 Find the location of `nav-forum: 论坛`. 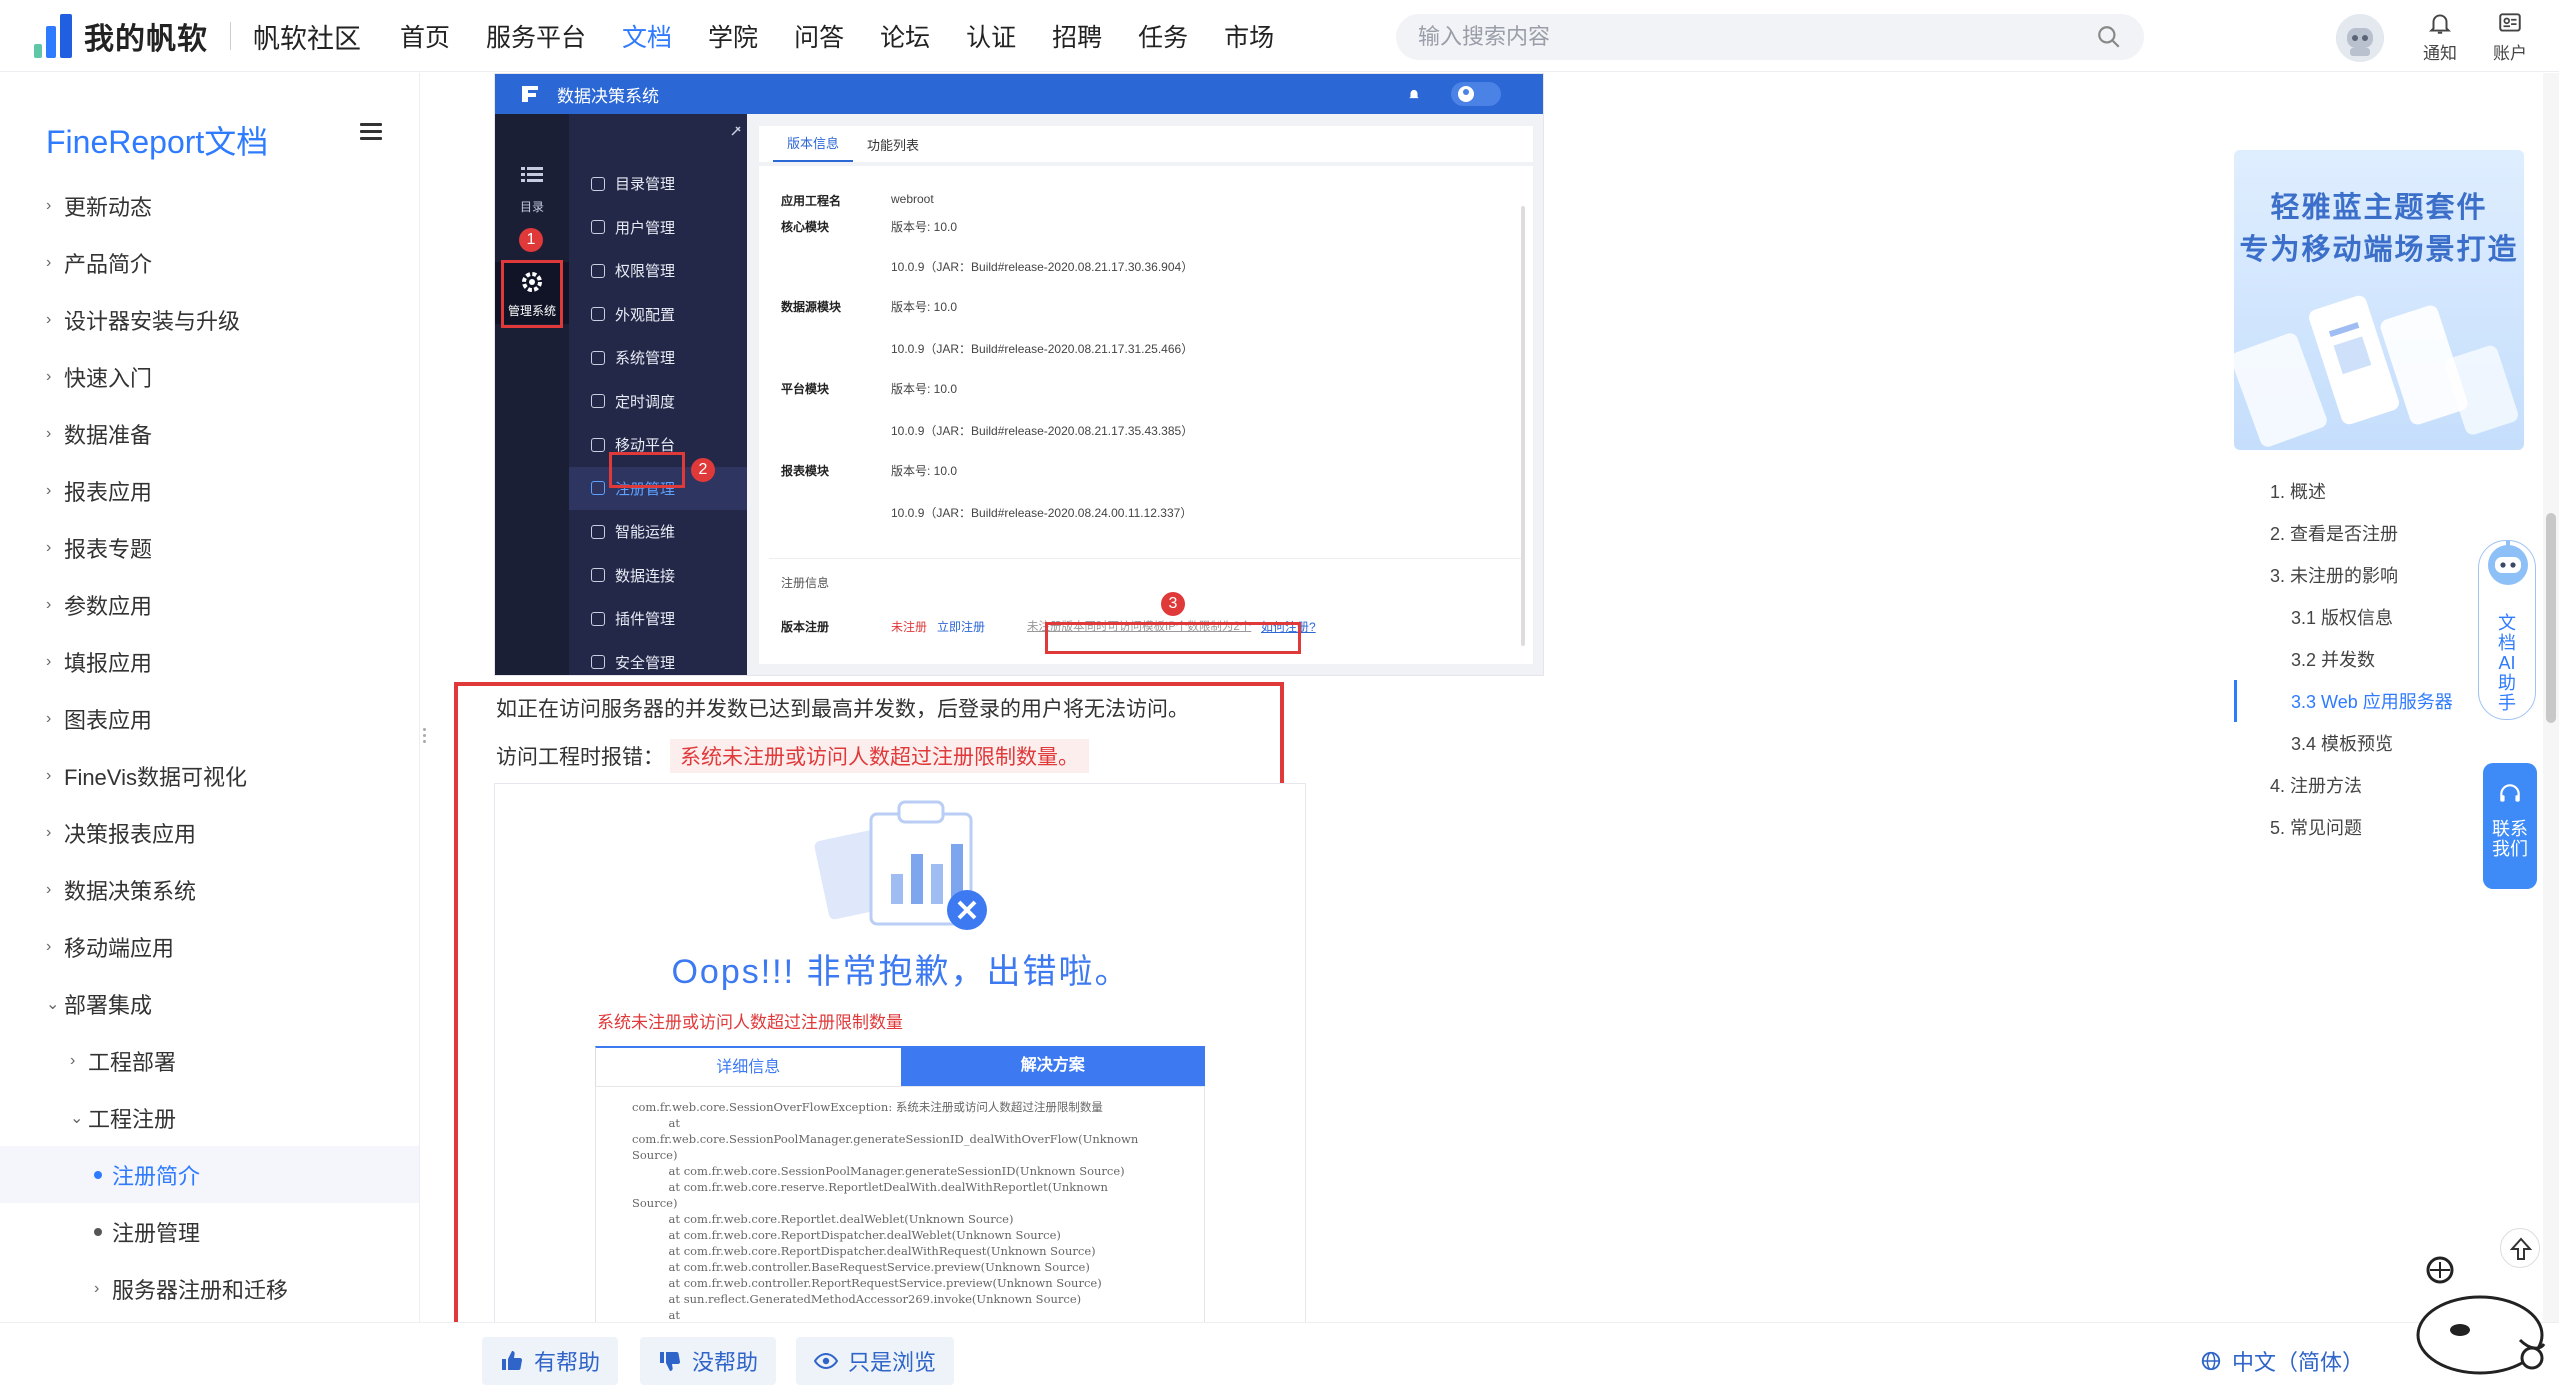

nav-forum: 论坛 is located at coordinates (905, 36).